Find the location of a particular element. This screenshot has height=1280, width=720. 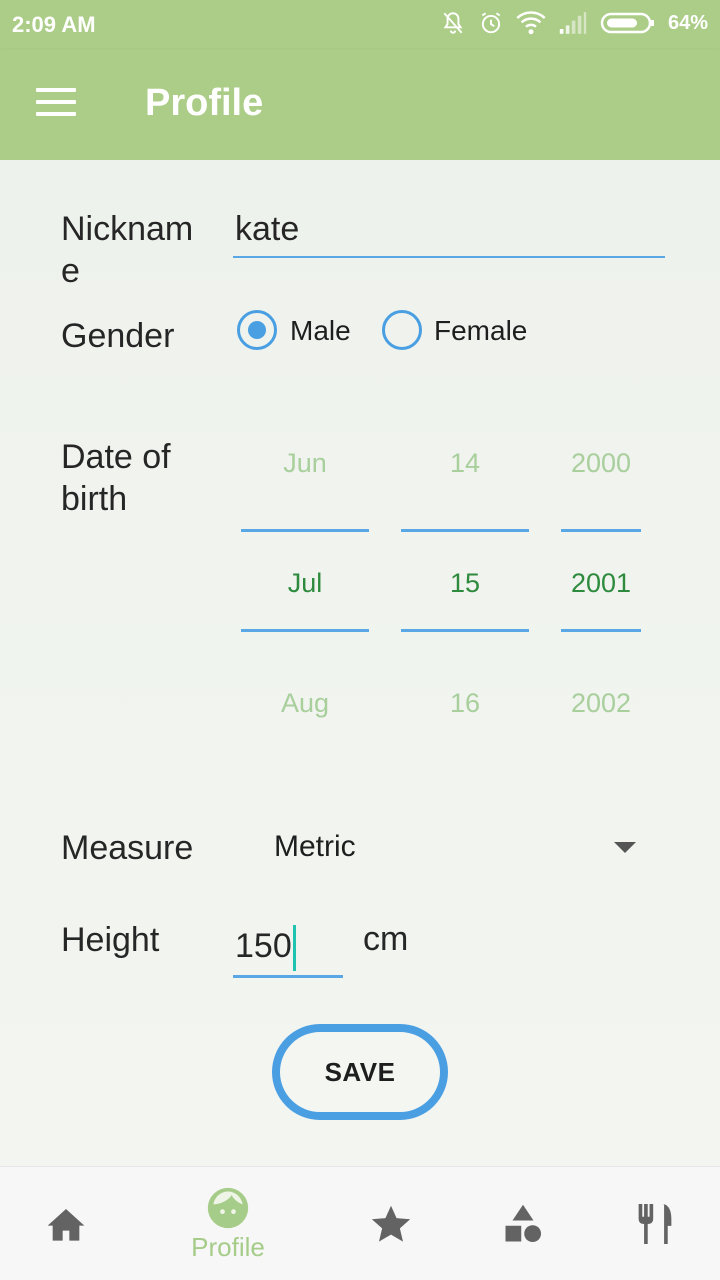

save-button: SAVE is located at coordinates (360, 1072).